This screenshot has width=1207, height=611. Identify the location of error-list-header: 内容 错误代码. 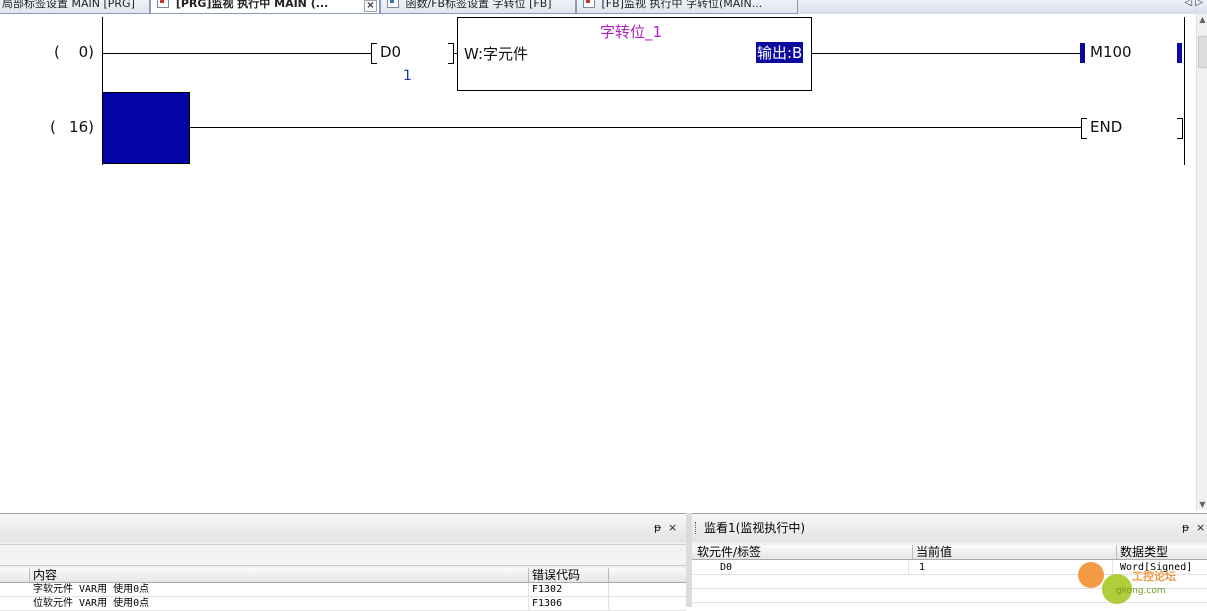
(343, 575).